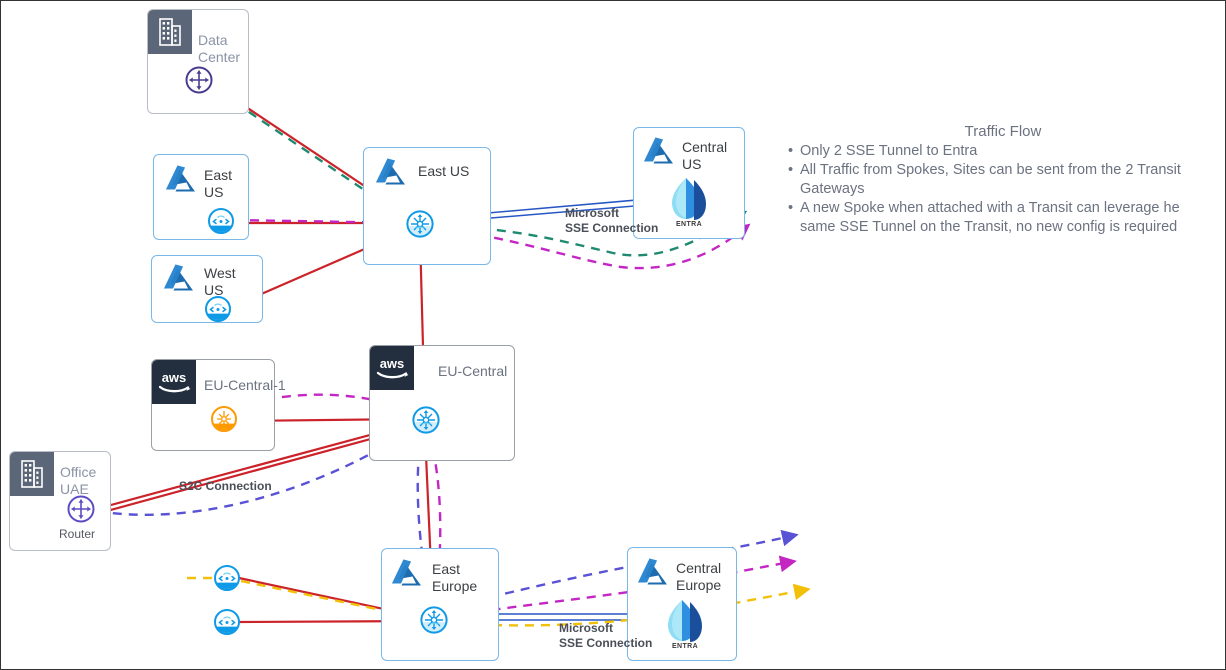  Describe the element at coordinates (606, 635) in the screenshot. I see `edge-label-sse-connection-eu: Microsoft SSE Connection` at that location.